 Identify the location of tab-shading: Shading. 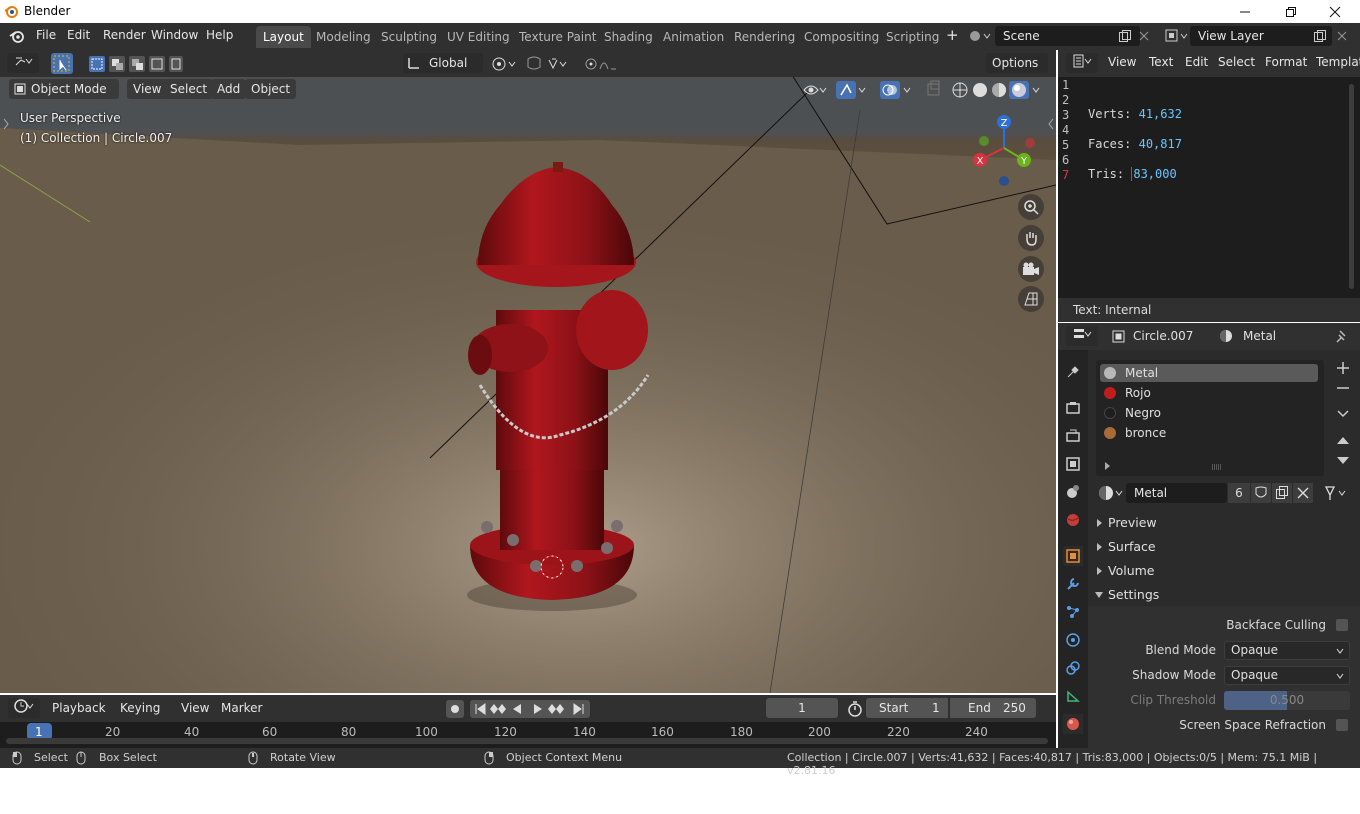
(628, 37).